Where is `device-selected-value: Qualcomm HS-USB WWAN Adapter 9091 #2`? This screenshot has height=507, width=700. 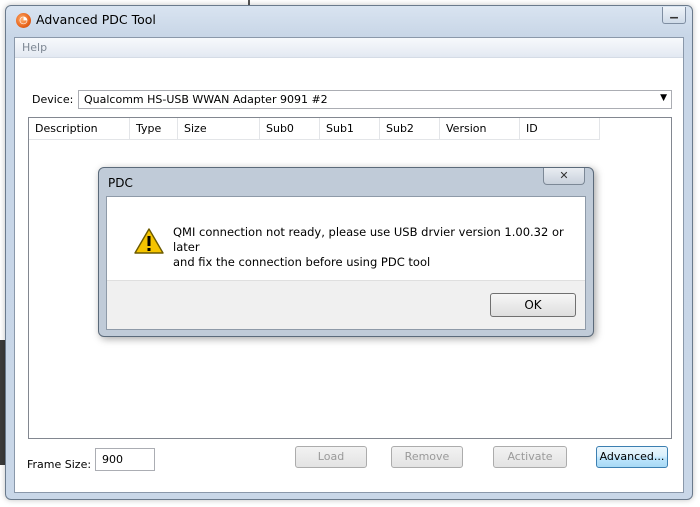
device-selected-value: Qualcomm HS-USB WWAN Adapter 9091 #2 is located at coordinates (206, 99).